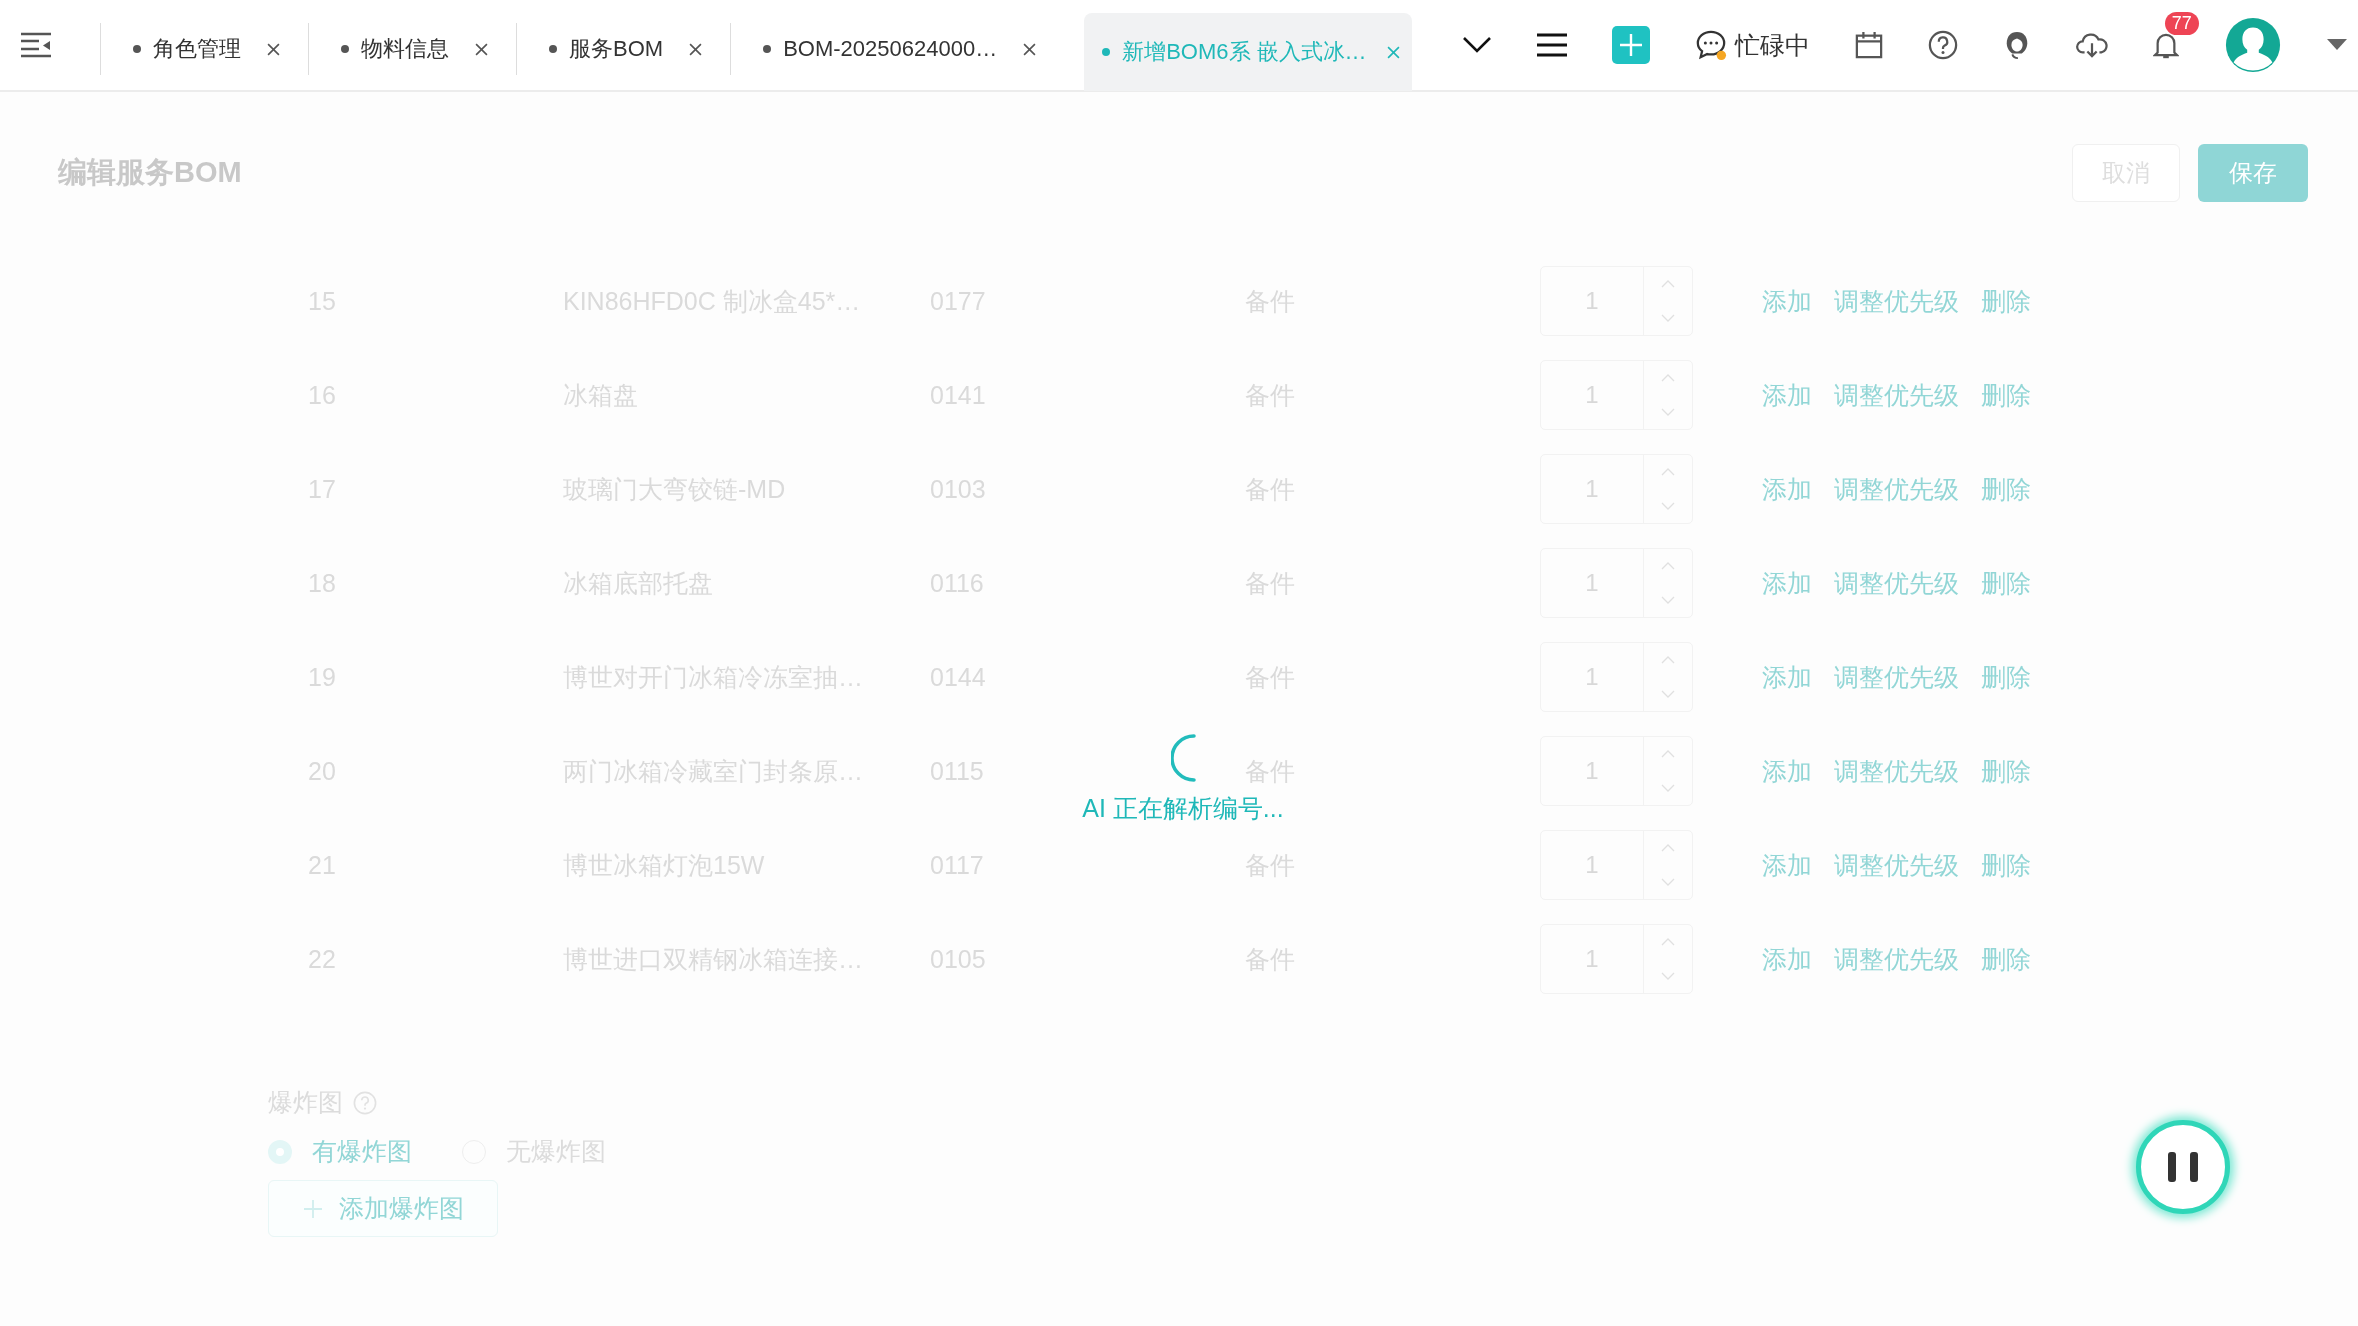  Describe the element at coordinates (1630, 45) in the screenshot. I see `add-icon` at that location.